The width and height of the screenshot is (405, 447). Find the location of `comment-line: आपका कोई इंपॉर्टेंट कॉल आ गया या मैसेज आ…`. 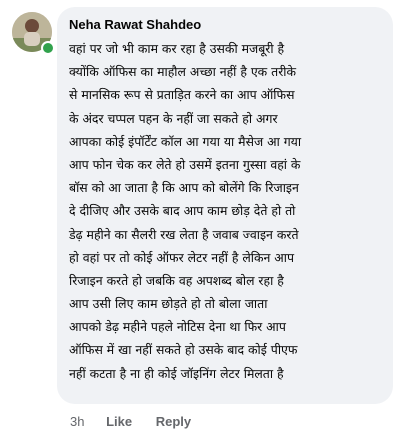

comment-line: आपका कोई इंपॉर्टेंट कॉल आ गया या मैसेज आ… is located at coordinates (185, 141).